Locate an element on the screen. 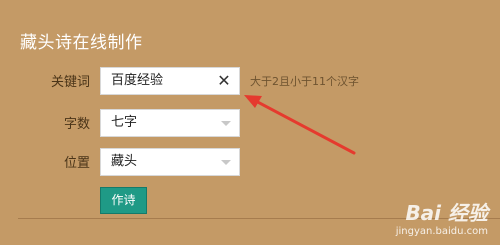 This screenshot has width=500, height=245. keyword-value: 百度经验 is located at coordinates (137, 80).